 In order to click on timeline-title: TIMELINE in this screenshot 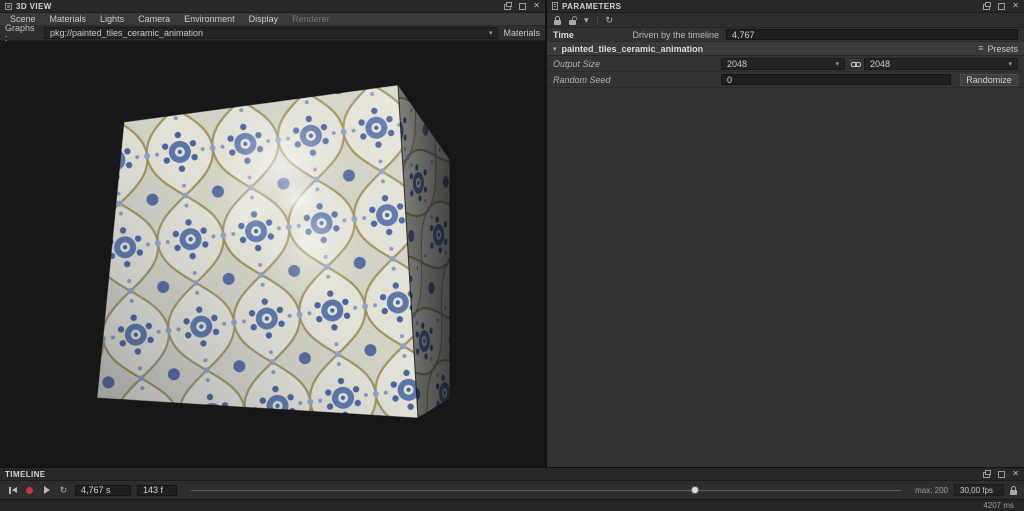, I will do `click(25, 474)`.